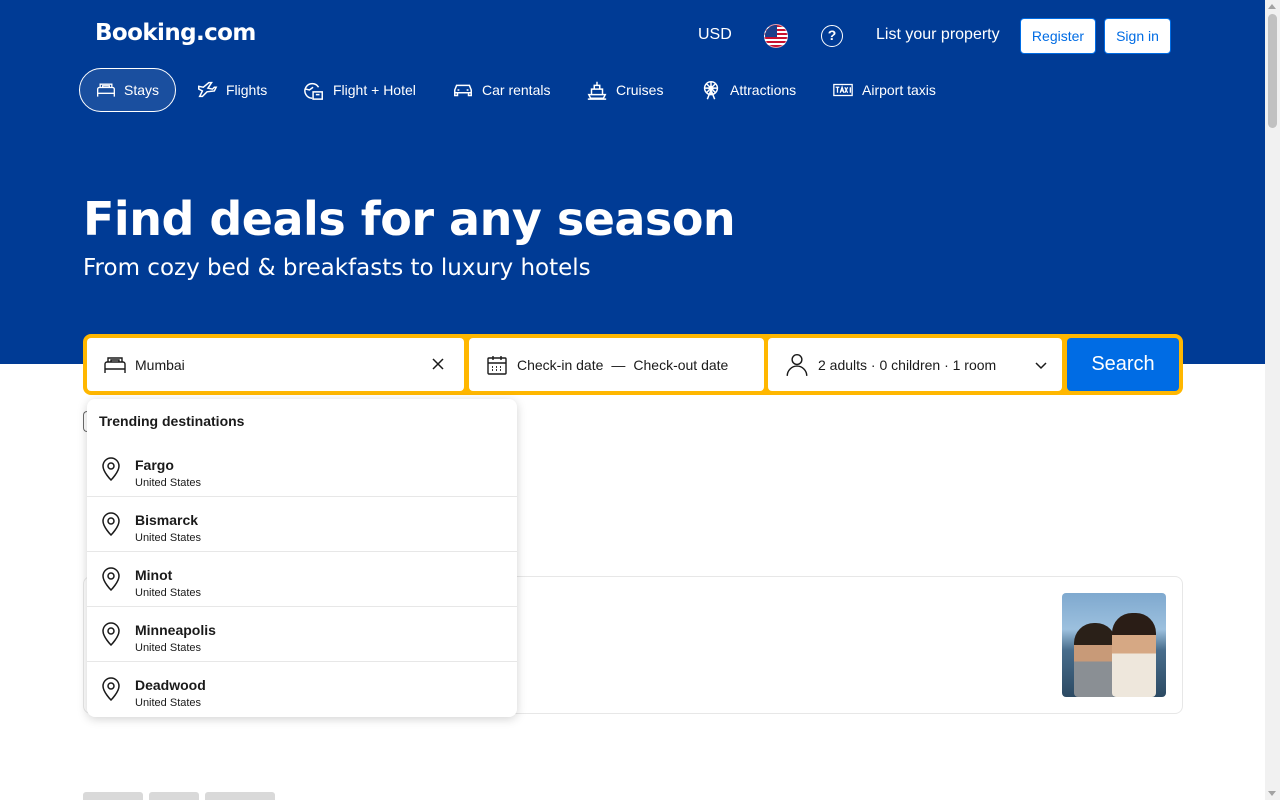 The image size is (1280, 800). Describe the element at coordinates (302, 689) in the screenshot. I see `suggestion-deadwood: Deadwood United States` at that location.